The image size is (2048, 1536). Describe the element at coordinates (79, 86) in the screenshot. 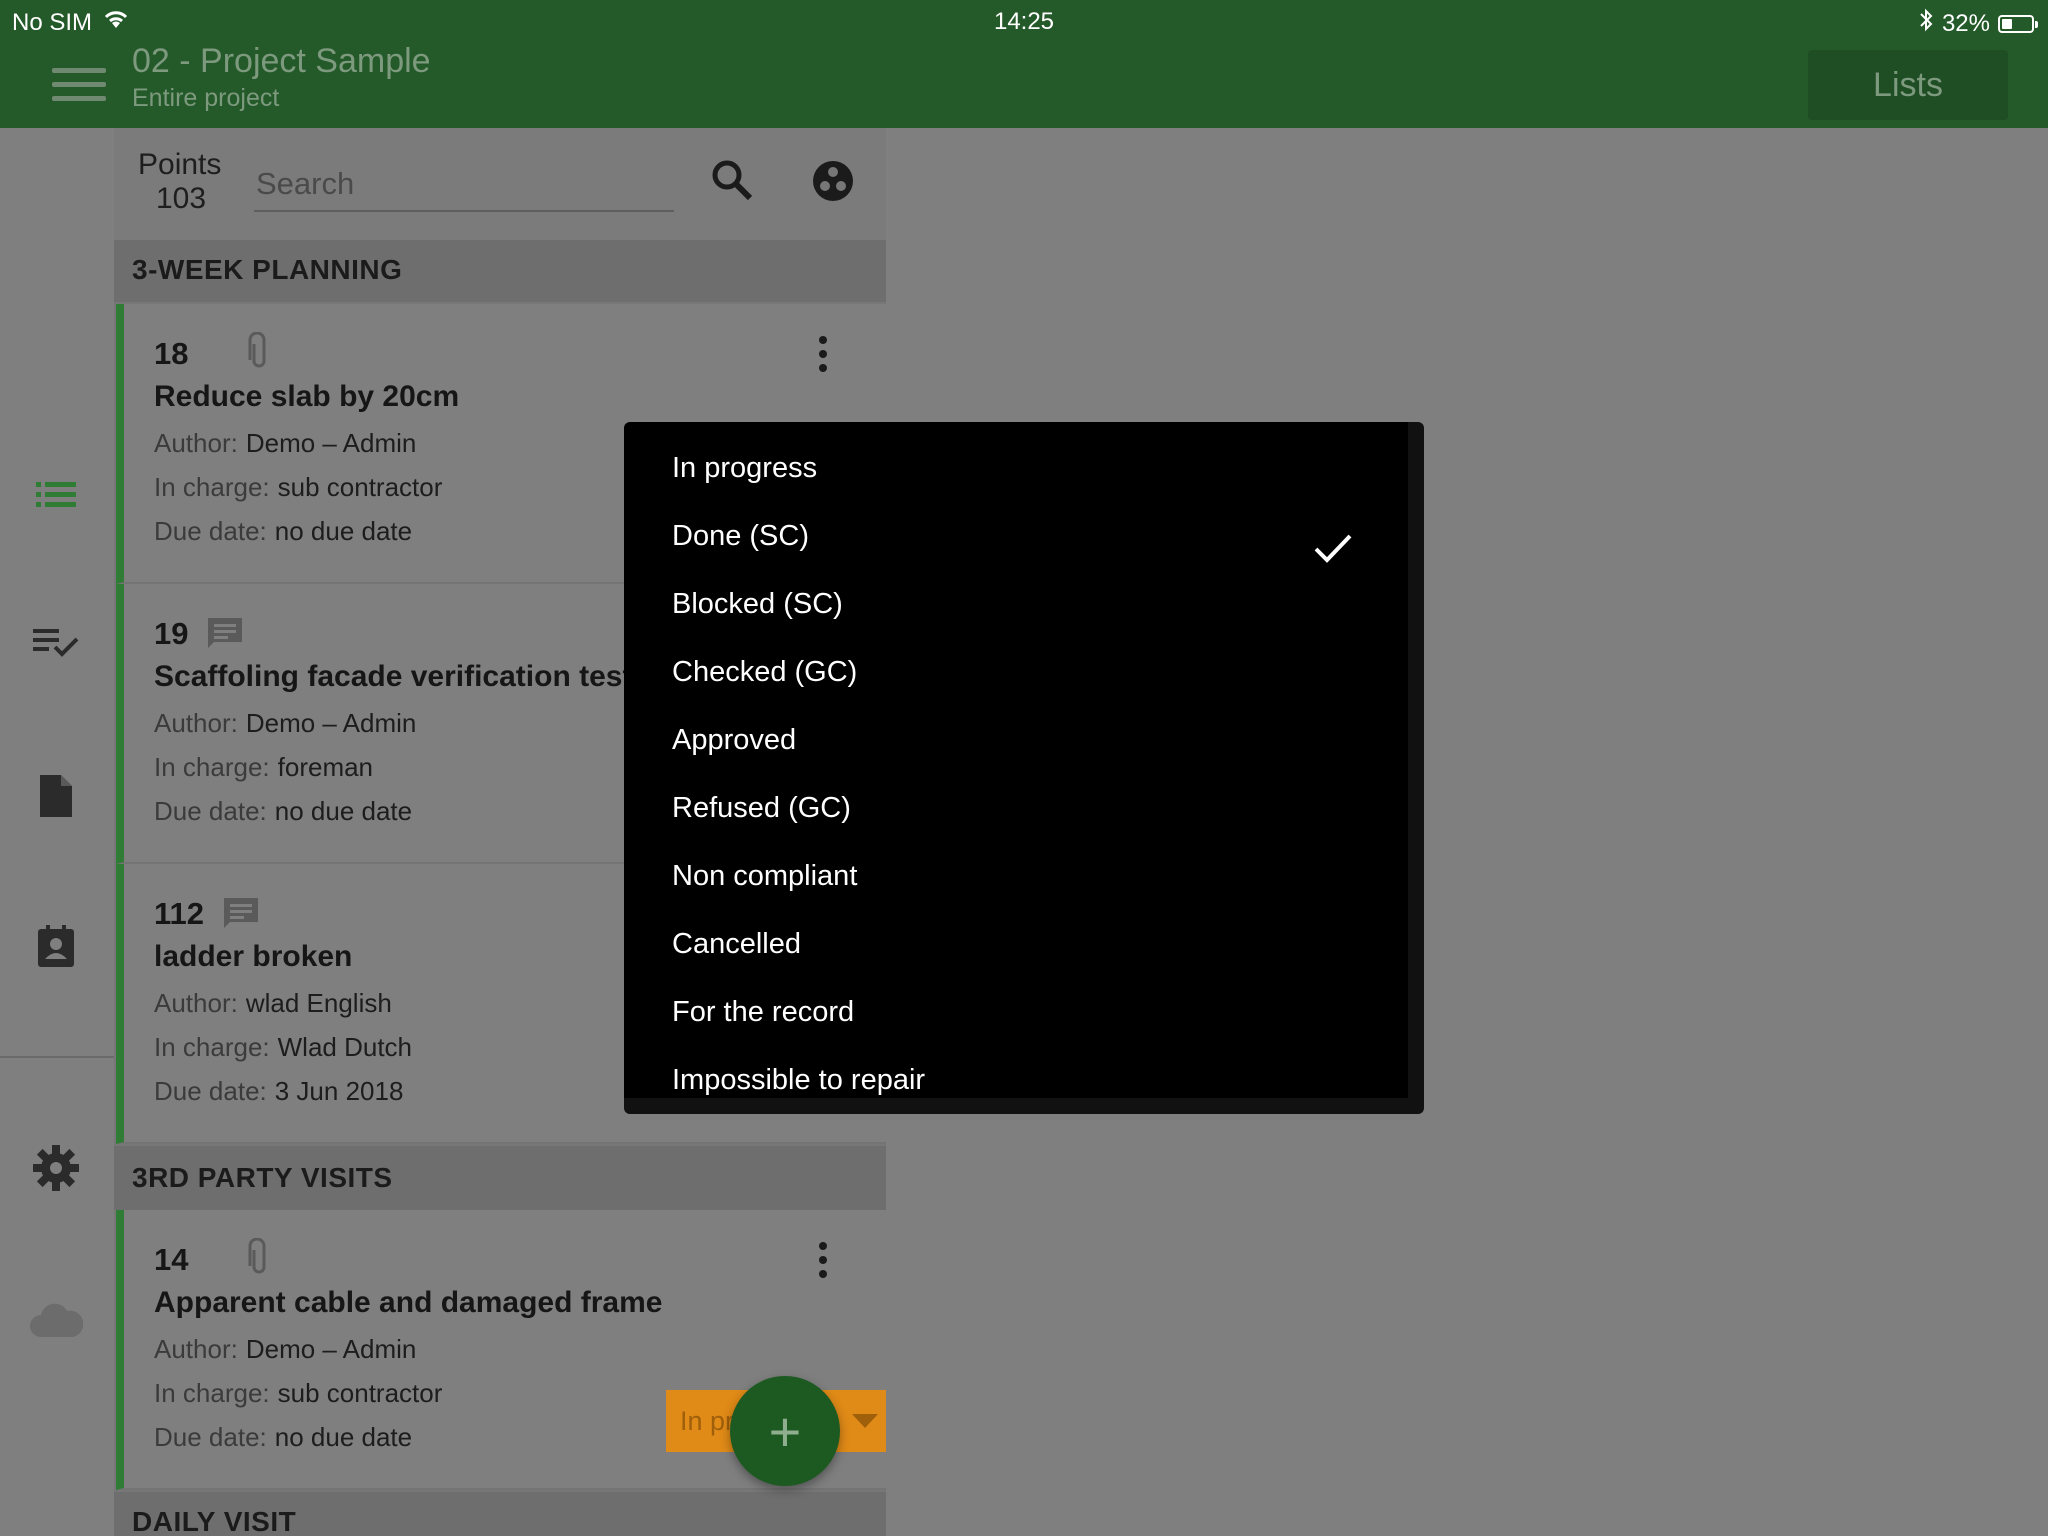

I see `hamburger-menu-icon` at that location.